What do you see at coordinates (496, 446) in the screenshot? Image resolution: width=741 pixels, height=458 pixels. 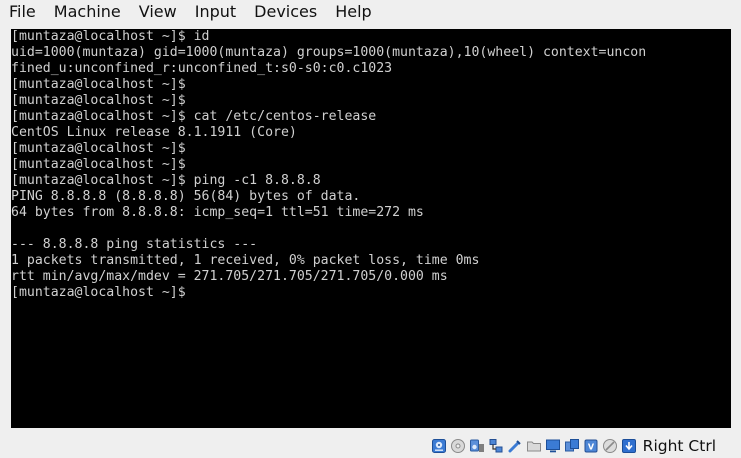 I see `network-icon` at bounding box center [496, 446].